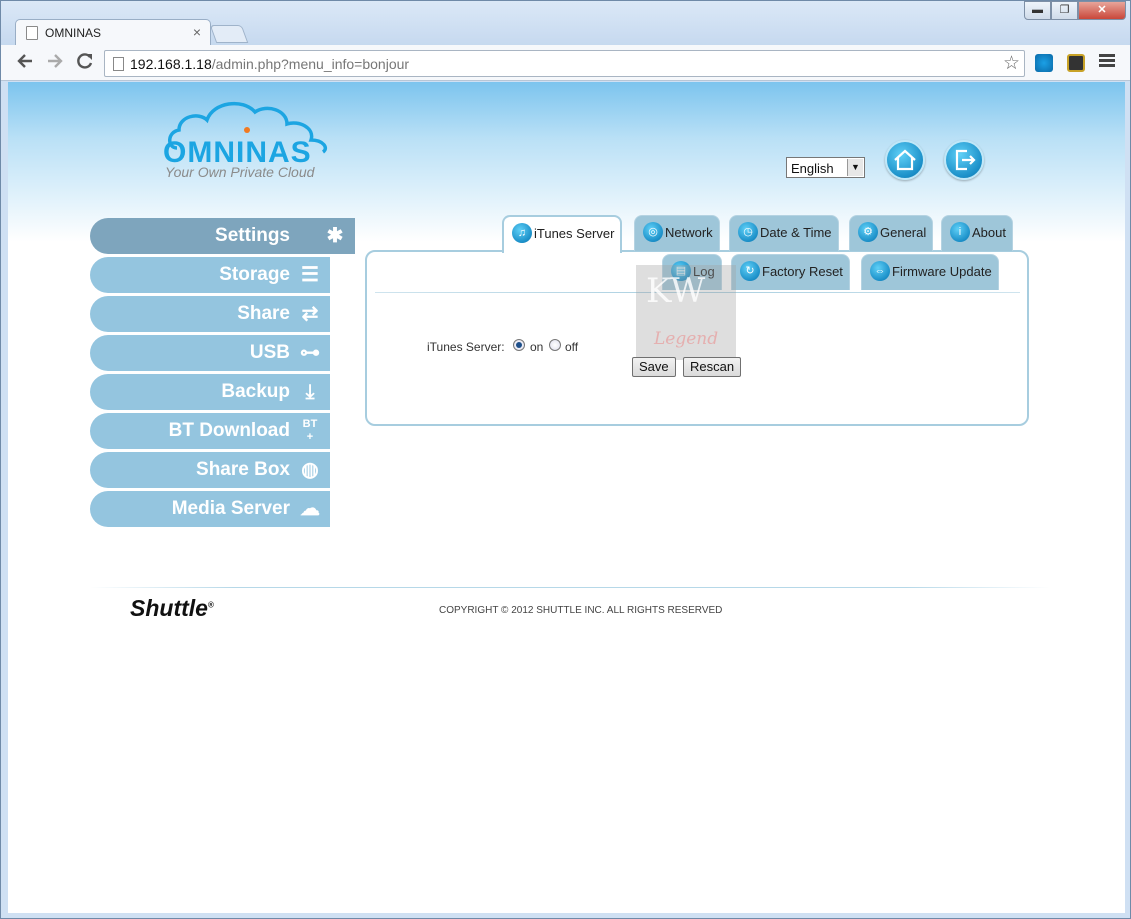  What do you see at coordinates (686, 312) in the screenshot?
I see `watermark: KW Legend` at bounding box center [686, 312].